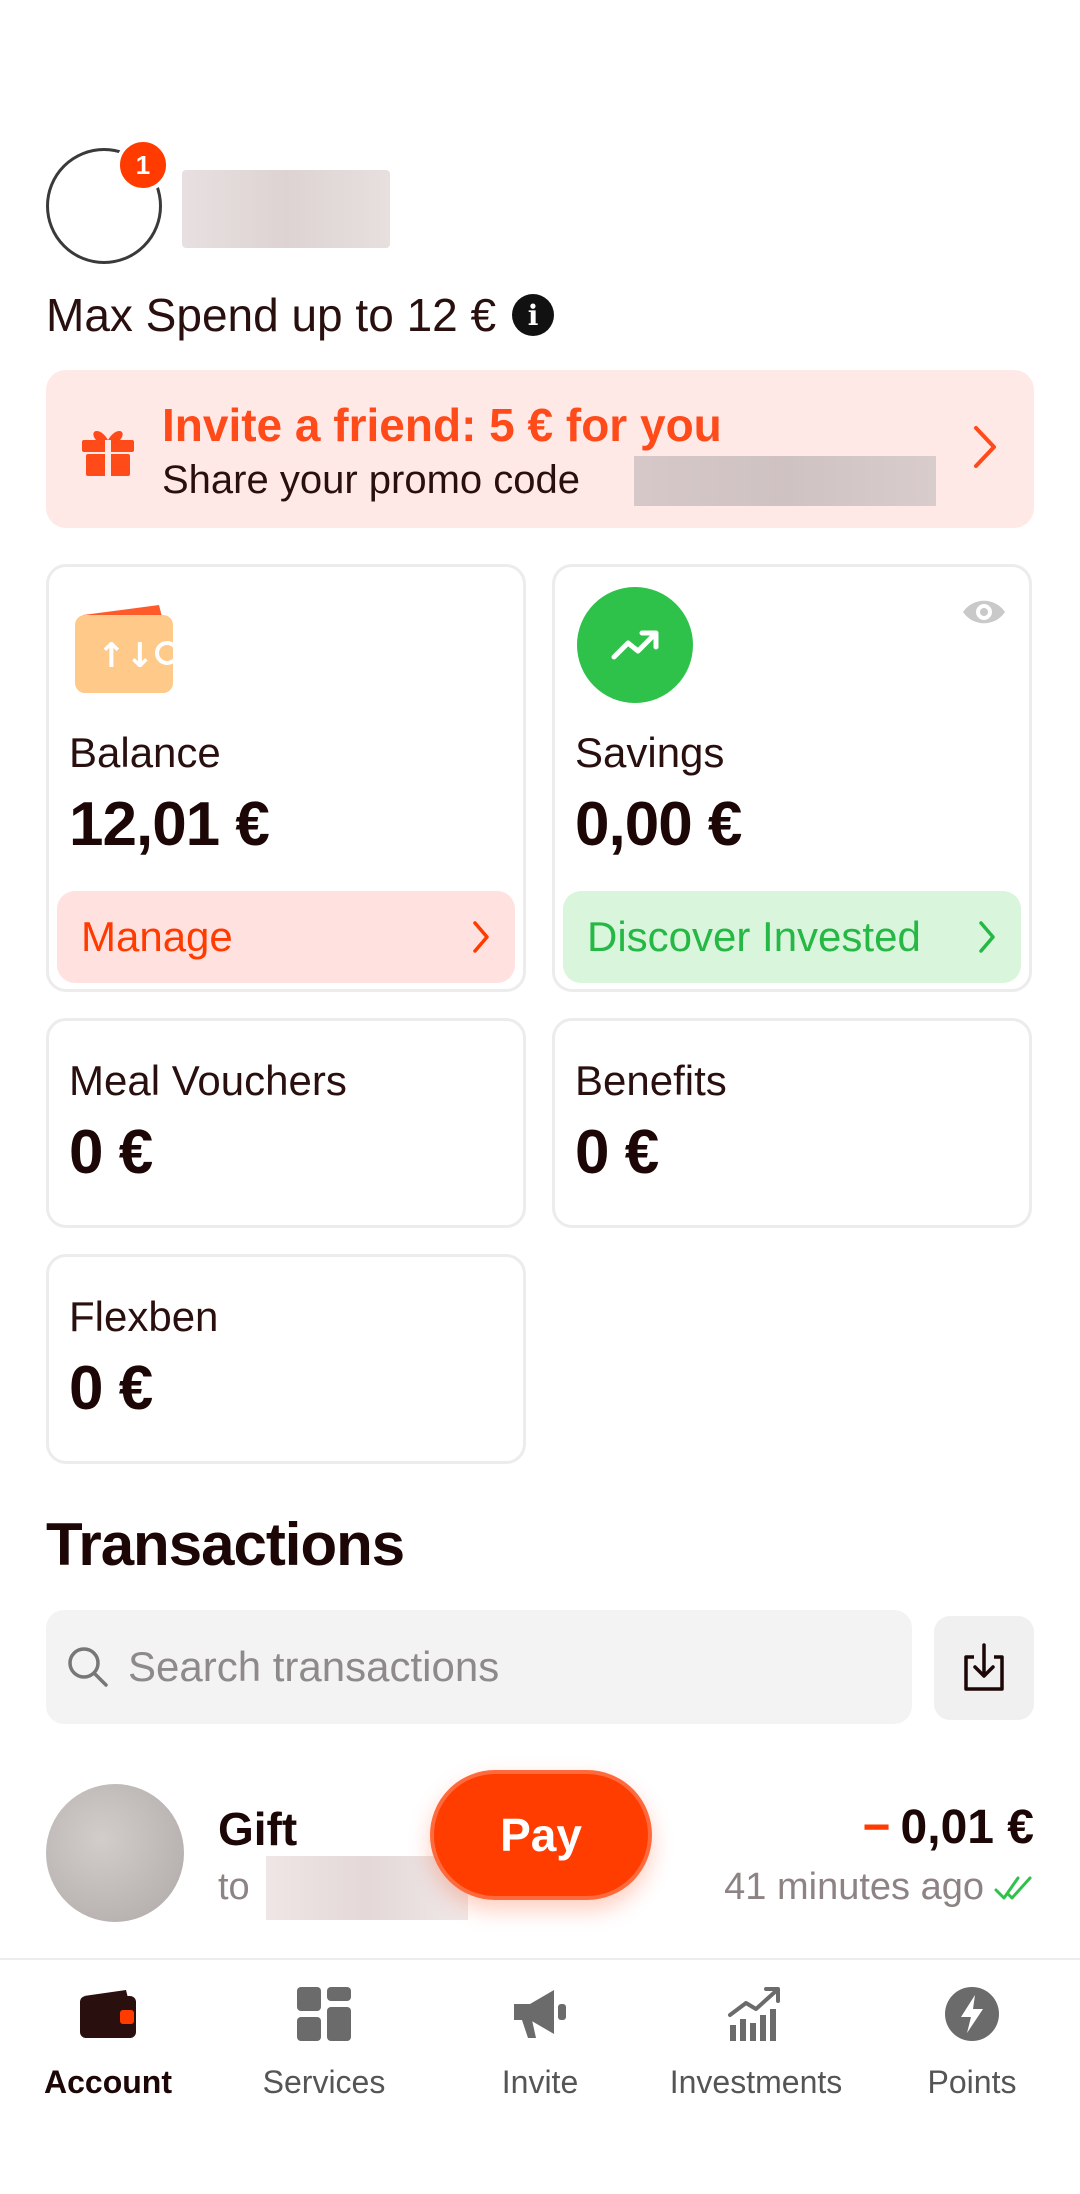 This screenshot has height=2194, width=1080. What do you see at coordinates (650, 752) in the screenshot?
I see `savings-label: Savings` at bounding box center [650, 752].